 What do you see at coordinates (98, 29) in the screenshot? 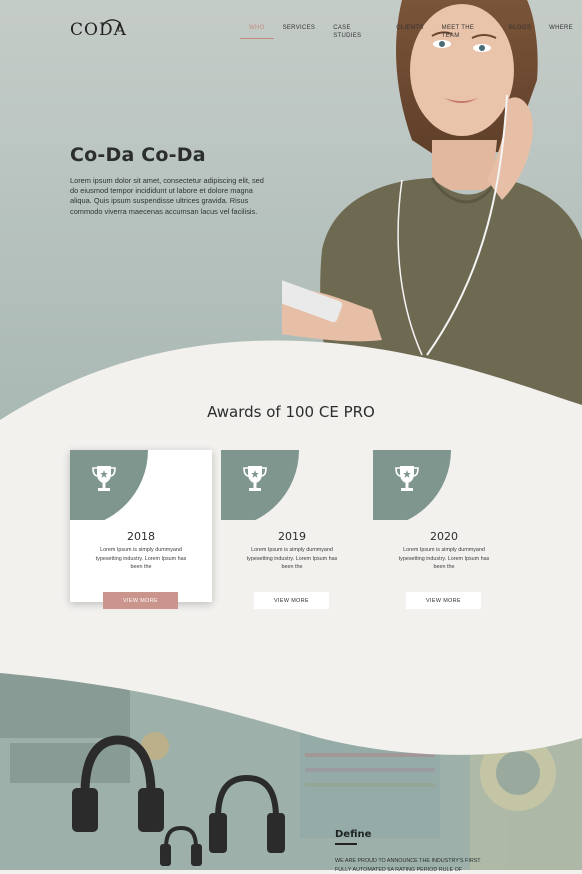
I see `logo: CODA` at bounding box center [98, 29].